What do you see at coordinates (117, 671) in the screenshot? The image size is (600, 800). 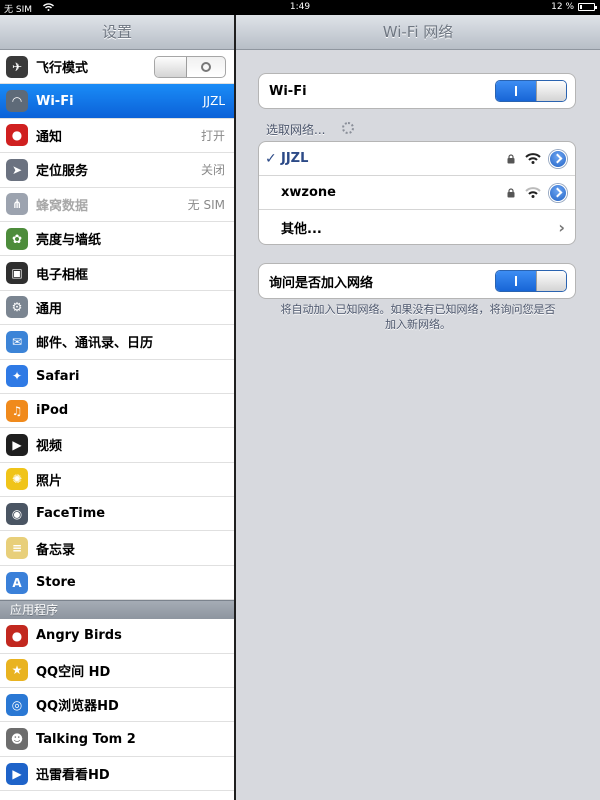 I see `app-item-1: ★ QQ空间 HD` at bounding box center [117, 671].